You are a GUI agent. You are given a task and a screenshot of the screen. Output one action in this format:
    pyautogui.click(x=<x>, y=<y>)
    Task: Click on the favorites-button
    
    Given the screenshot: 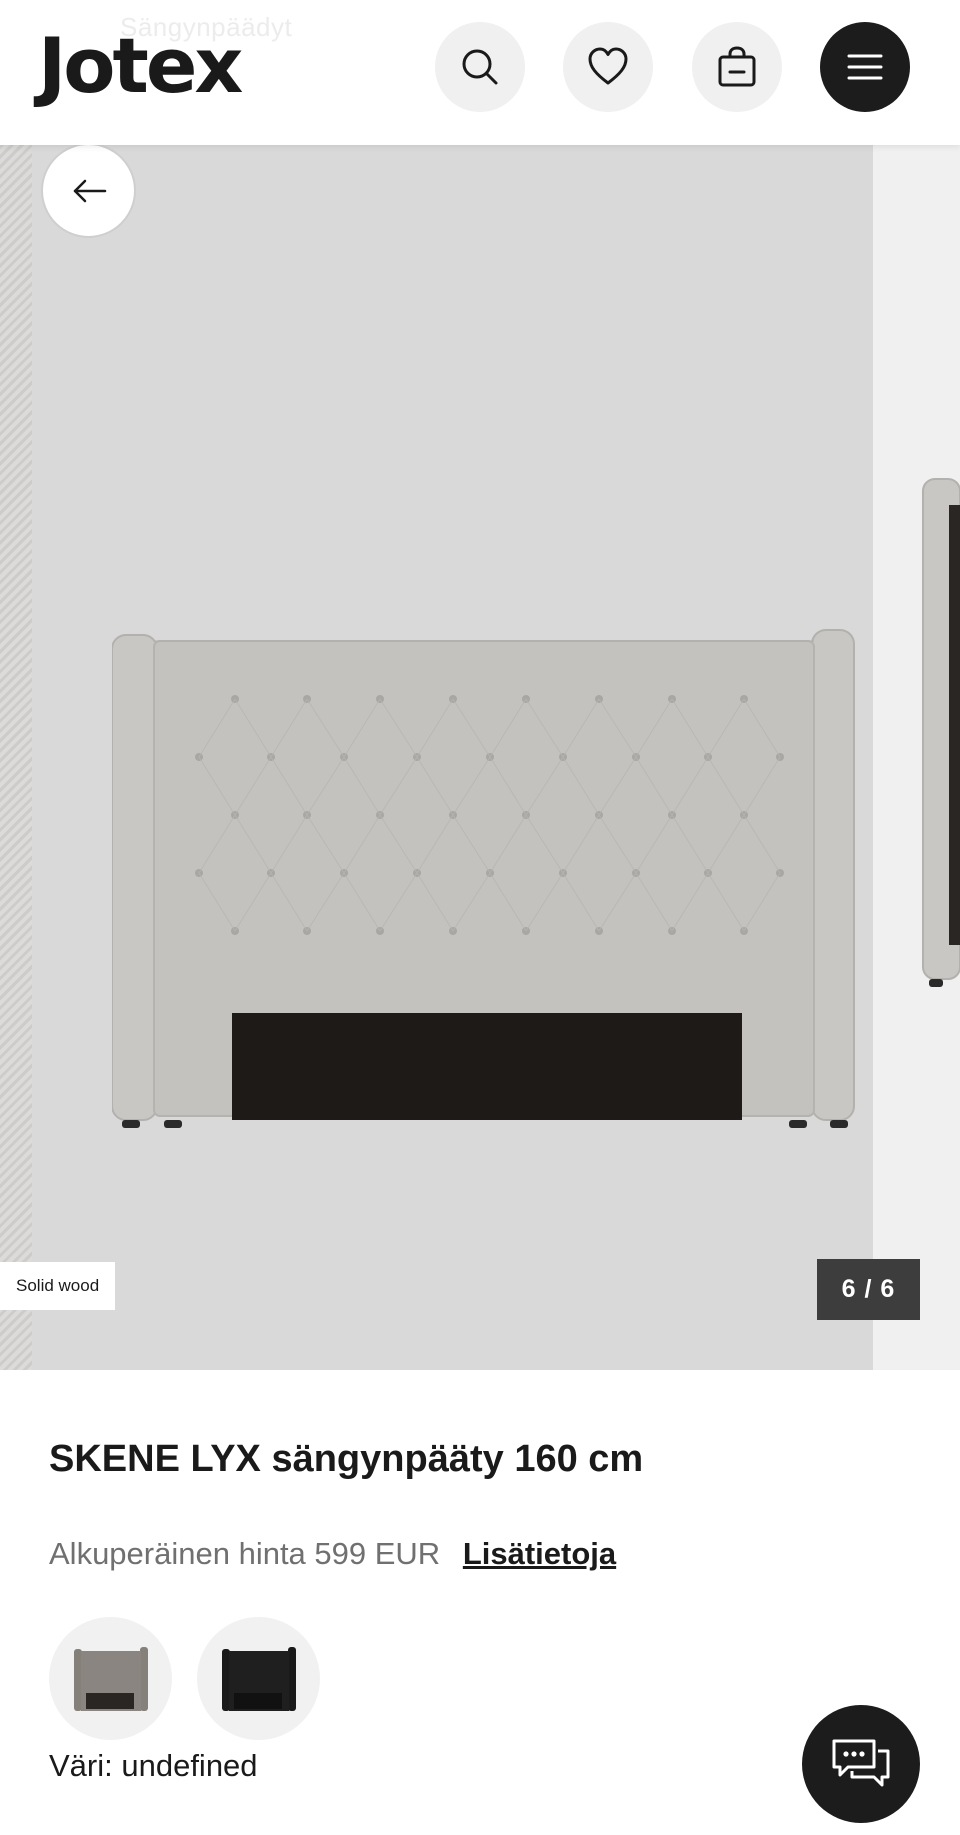 What is the action you would take?
    pyautogui.click(x=608, y=67)
    